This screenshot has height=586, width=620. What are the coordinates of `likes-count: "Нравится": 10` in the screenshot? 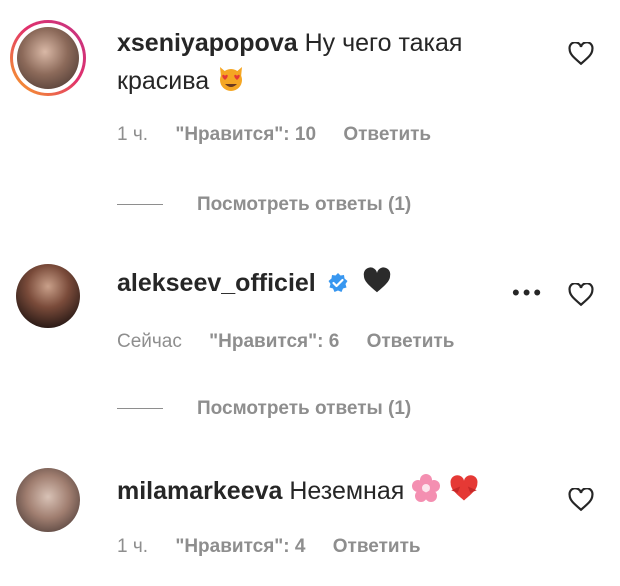 It's located at (245, 135).